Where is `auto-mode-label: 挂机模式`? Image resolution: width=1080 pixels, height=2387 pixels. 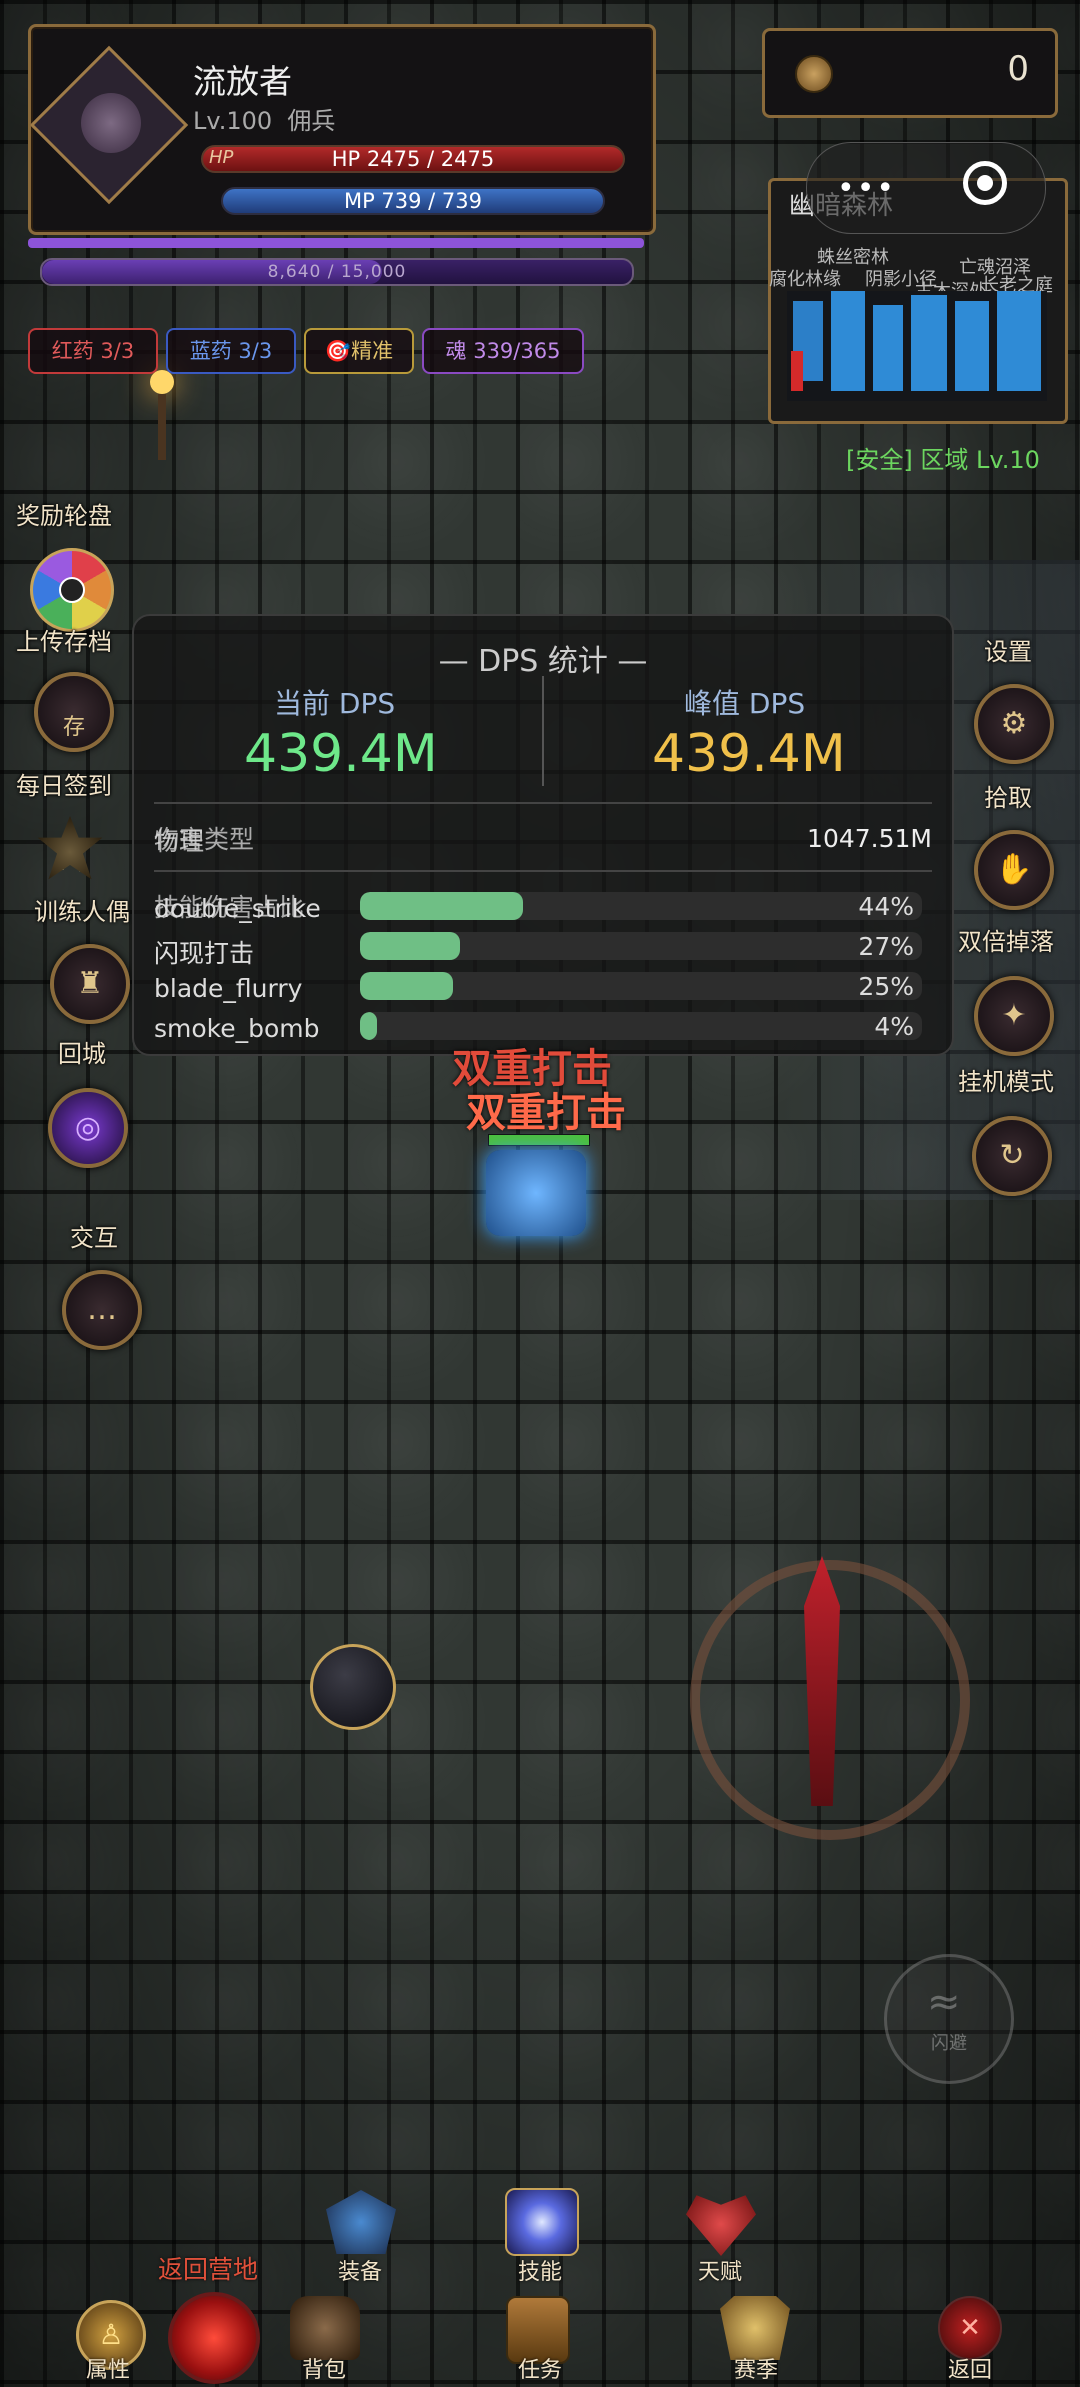
auto-mode-label: 挂机模式 is located at coordinates (1006, 1082).